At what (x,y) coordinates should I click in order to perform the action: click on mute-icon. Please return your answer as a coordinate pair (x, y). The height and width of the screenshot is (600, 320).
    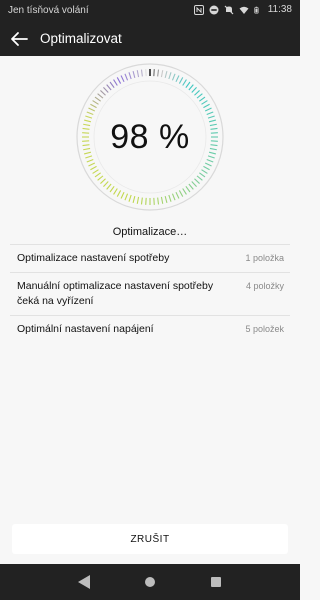
    Looking at the image, I should click on (229, 9).